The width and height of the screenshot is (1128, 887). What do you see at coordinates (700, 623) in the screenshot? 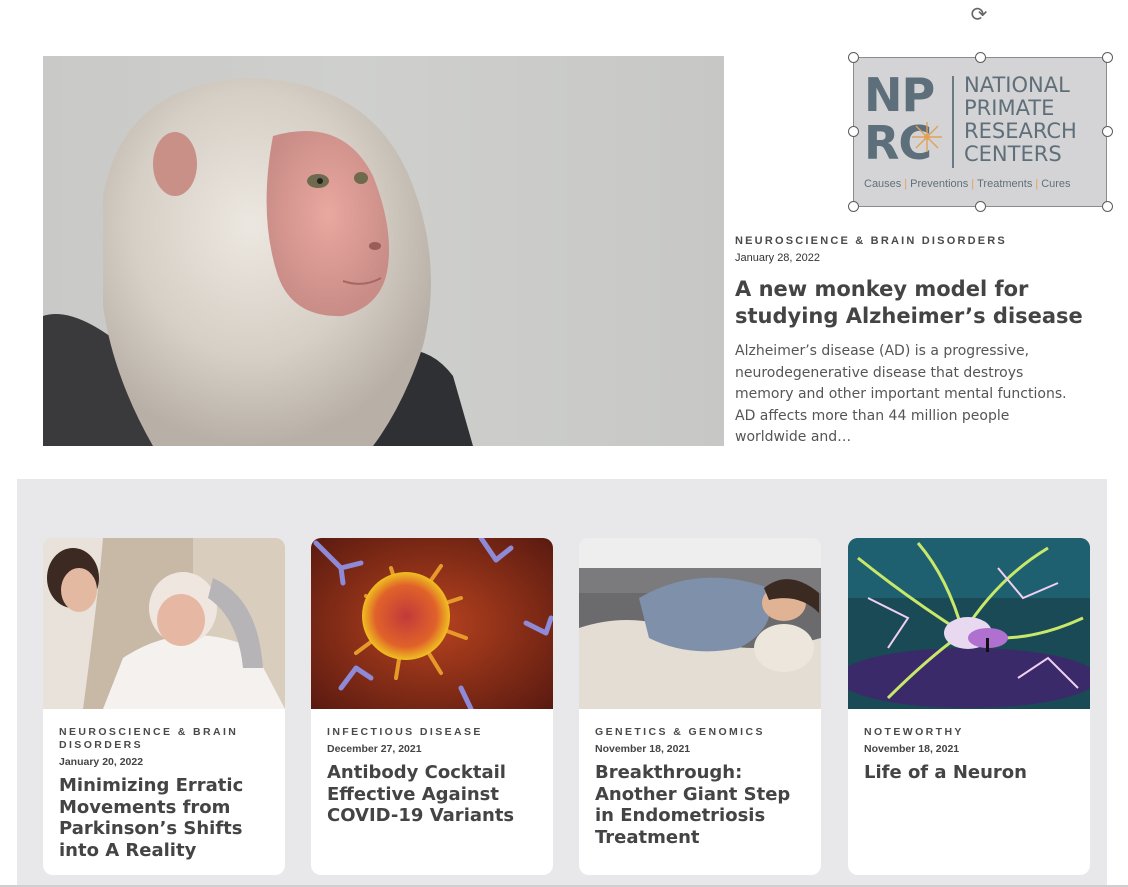
I see `card-image-woman-on-couch` at bounding box center [700, 623].